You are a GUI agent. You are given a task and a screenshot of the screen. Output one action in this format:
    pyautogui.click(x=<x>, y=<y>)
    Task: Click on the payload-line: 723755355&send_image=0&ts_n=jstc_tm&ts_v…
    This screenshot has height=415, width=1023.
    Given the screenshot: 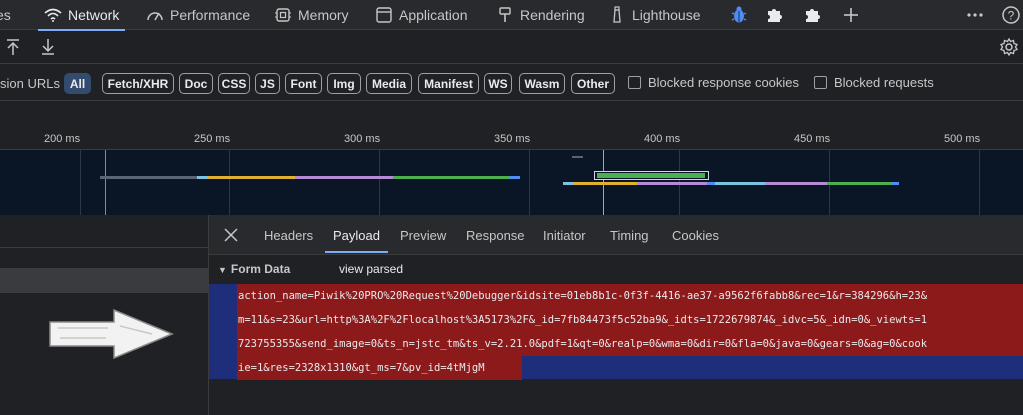 What is the action you would take?
    pyautogui.click(x=630, y=344)
    